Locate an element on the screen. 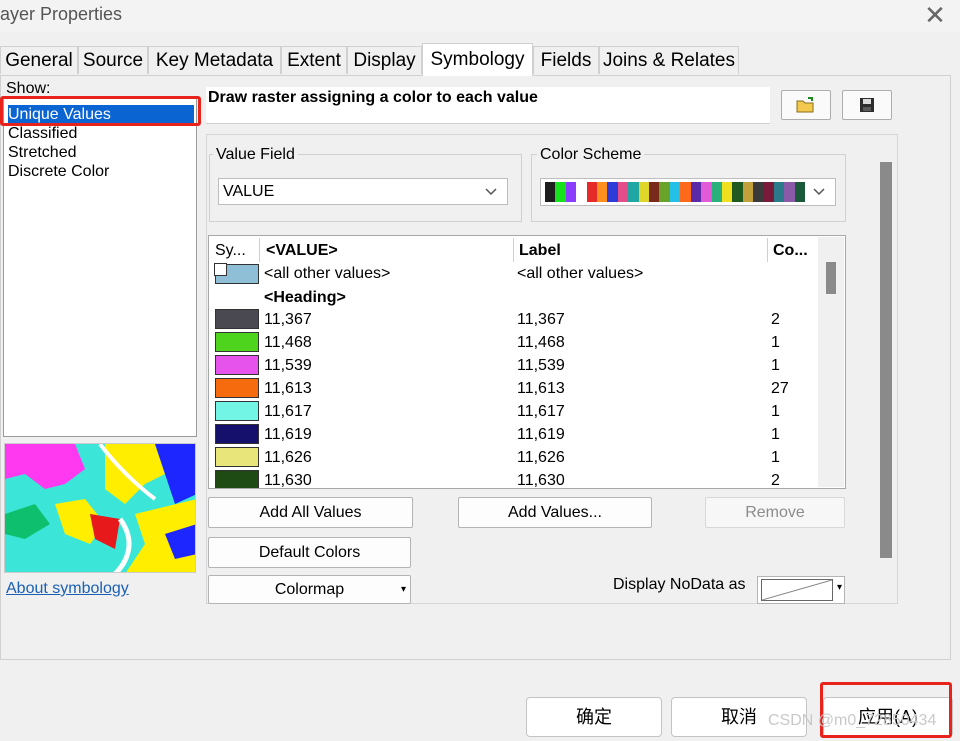  row-label: 11,630 is located at coordinates (541, 480).